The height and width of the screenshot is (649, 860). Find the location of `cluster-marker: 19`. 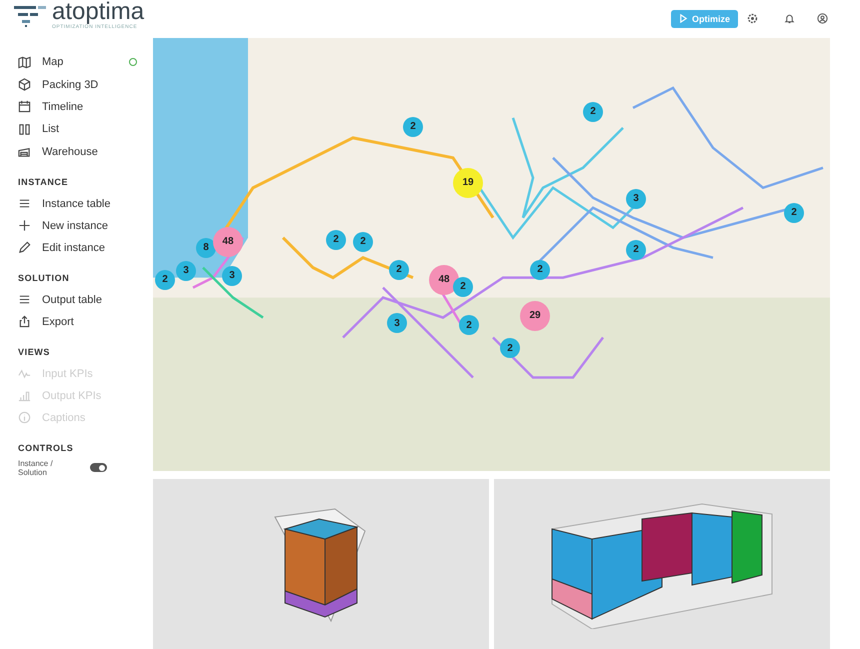

cluster-marker: 19 is located at coordinates (468, 183).